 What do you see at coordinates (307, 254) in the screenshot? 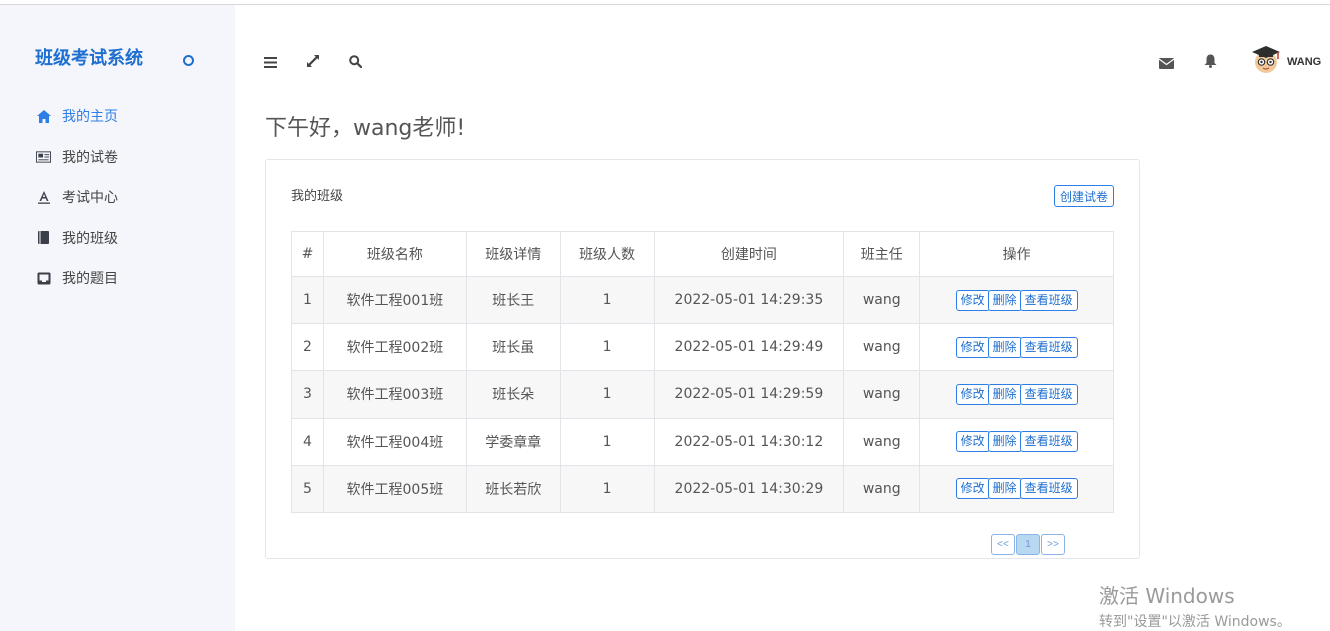
I see `column-header: #` at bounding box center [307, 254].